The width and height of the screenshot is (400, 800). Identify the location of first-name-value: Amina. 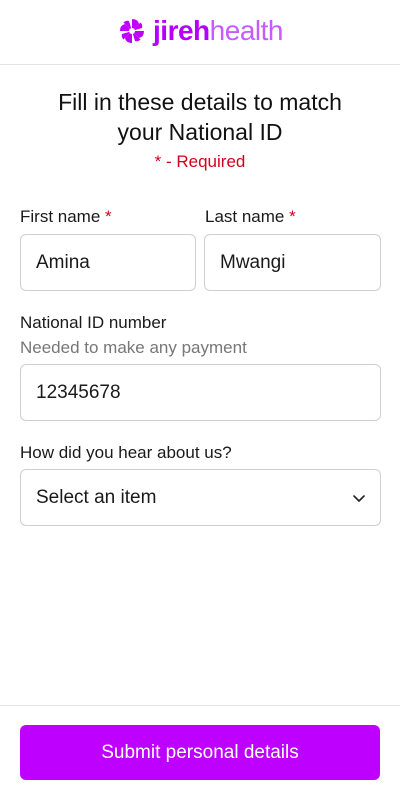
(63, 262).